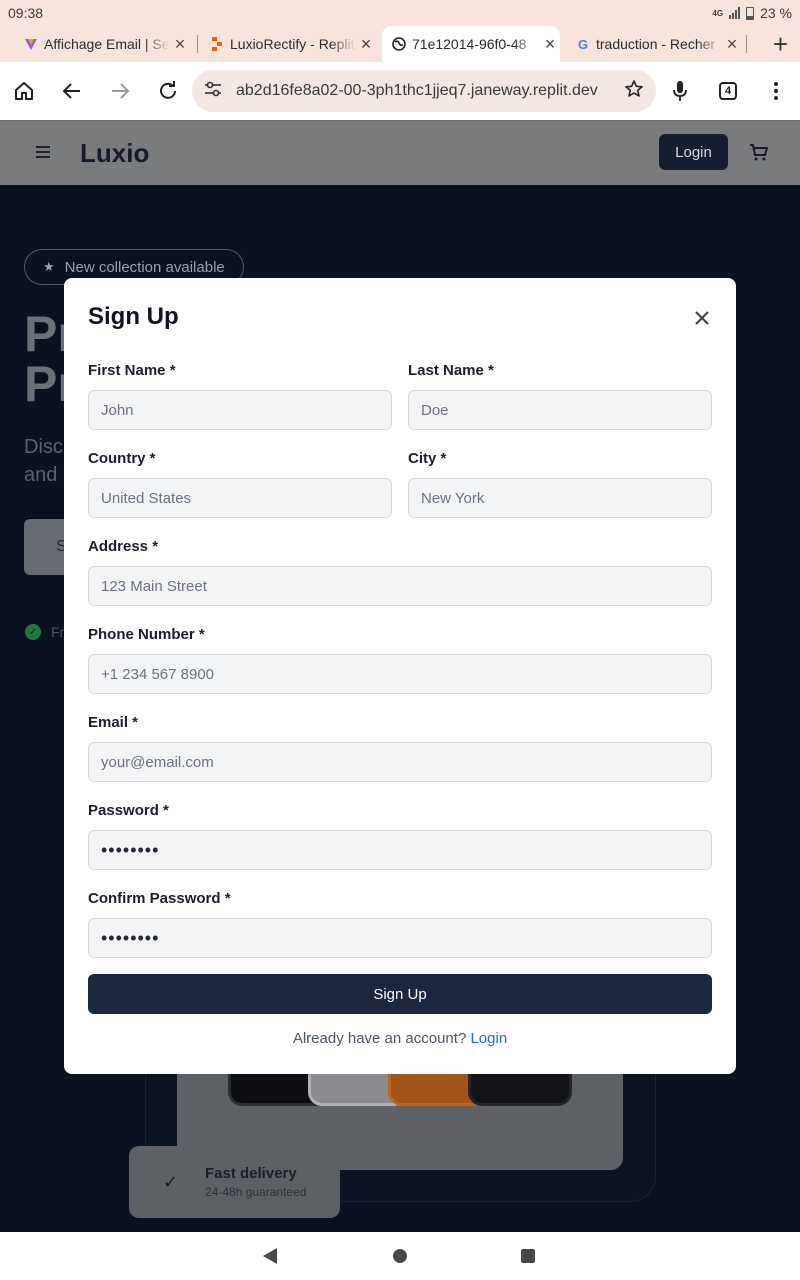 This screenshot has width=800, height=1280. I want to click on password-label: Password *, so click(128, 810).